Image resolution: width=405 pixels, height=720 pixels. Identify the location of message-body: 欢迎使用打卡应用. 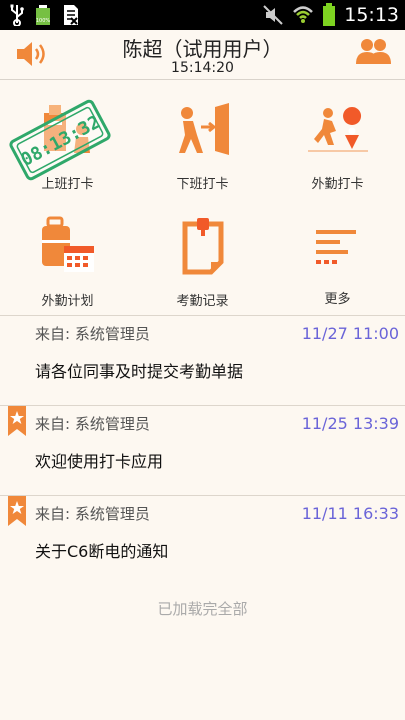
(99, 461).